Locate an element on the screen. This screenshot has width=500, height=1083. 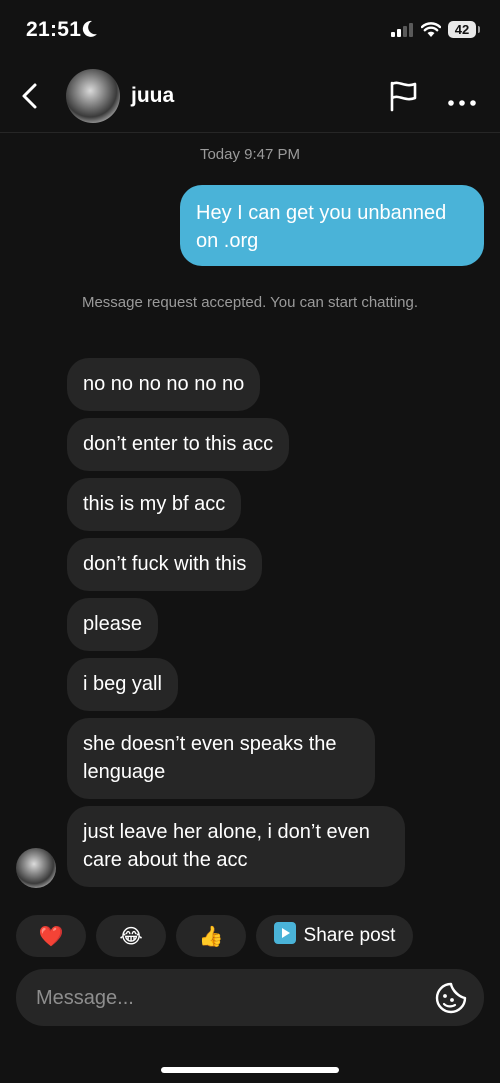
signal-icon is located at coordinates (402, 32).